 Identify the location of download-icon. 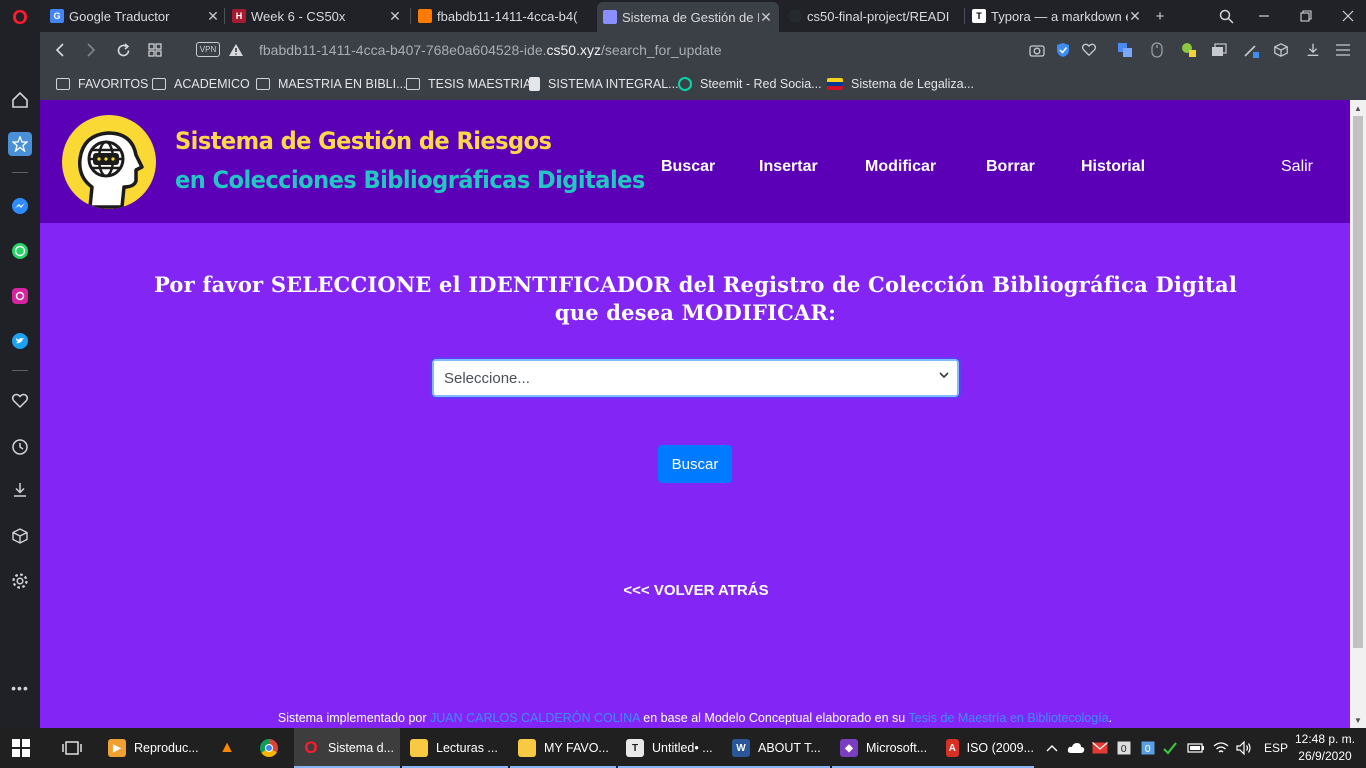
(1313, 50).